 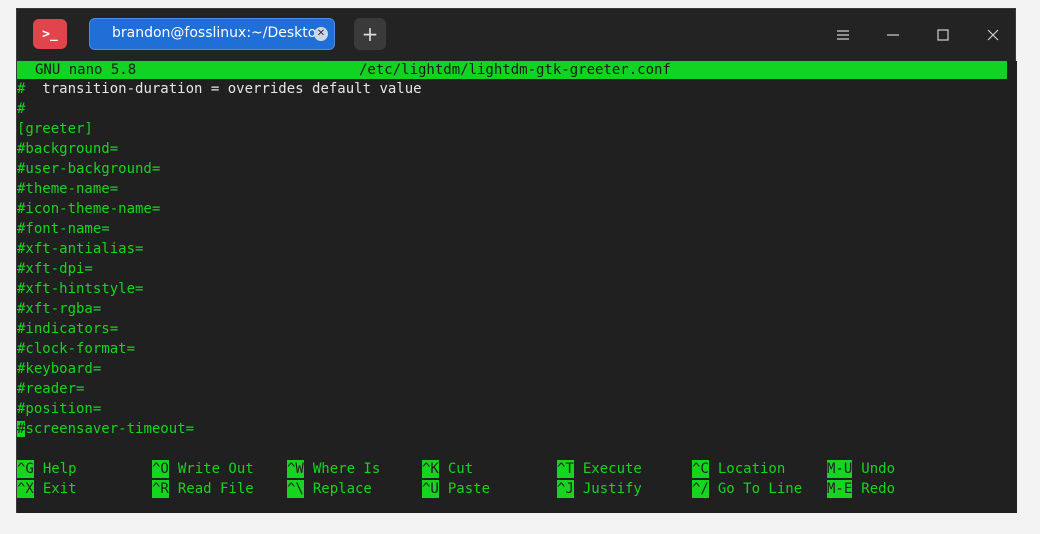 What do you see at coordinates (219, 429) in the screenshot?
I see `editor-line: #screensaver-timeout=` at bounding box center [219, 429].